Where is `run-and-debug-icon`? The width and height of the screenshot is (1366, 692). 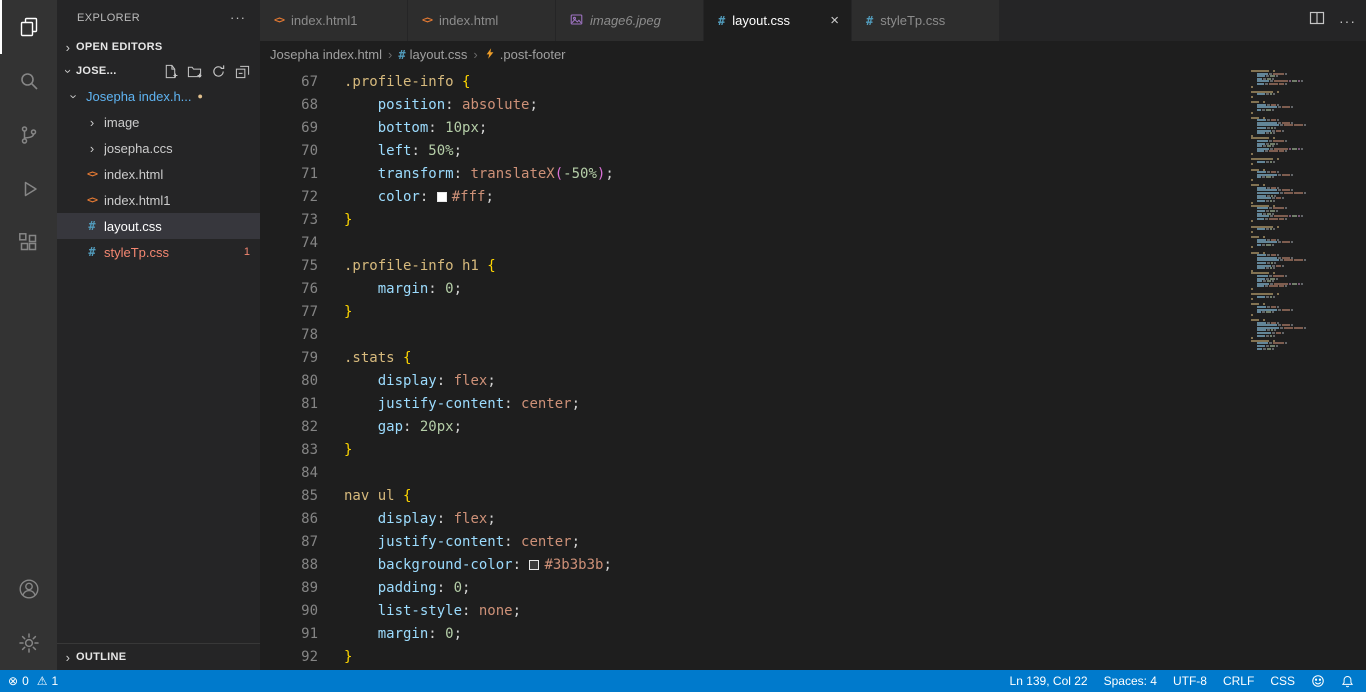
run-and-debug-icon is located at coordinates (28, 189).